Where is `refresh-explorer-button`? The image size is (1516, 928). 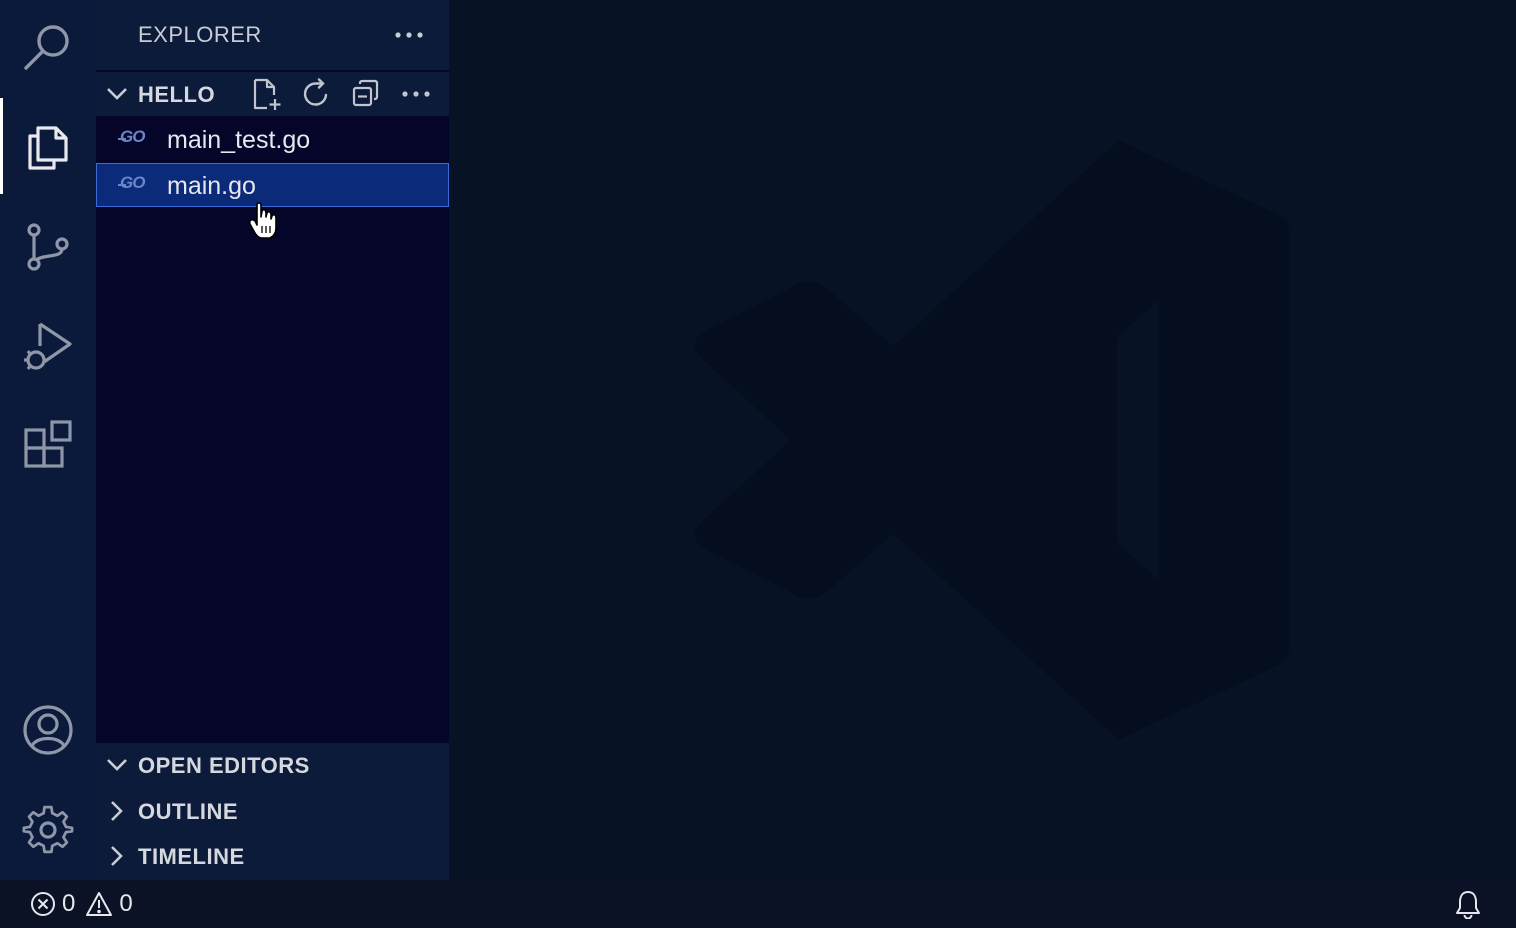
refresh-explorer-button is located at coordinates (316, 94).